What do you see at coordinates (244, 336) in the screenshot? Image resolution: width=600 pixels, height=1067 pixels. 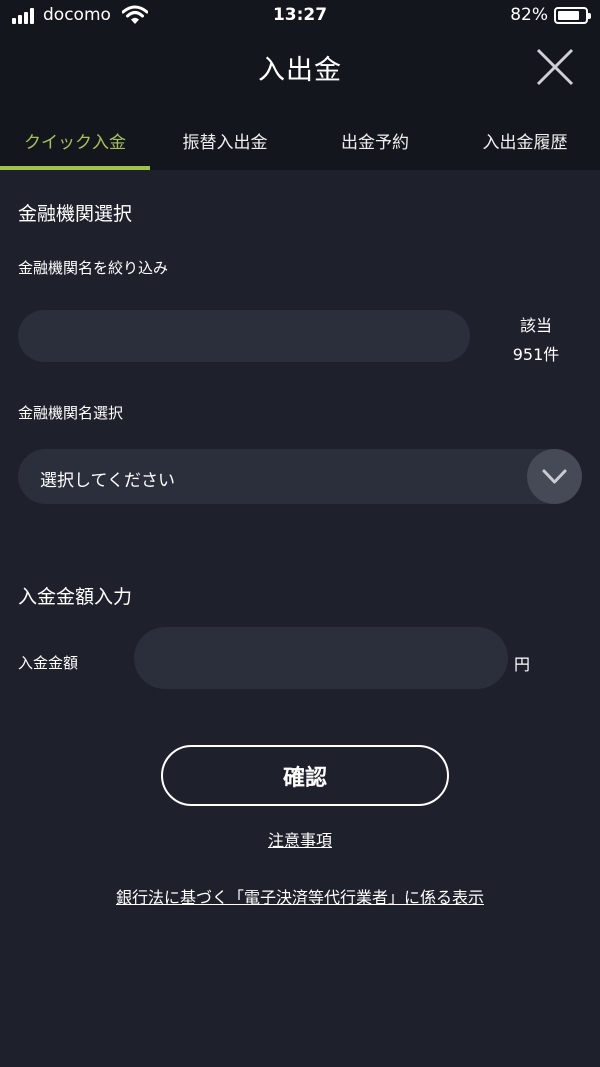 I see `bank-filter-input` at bounding box center [244, 336].